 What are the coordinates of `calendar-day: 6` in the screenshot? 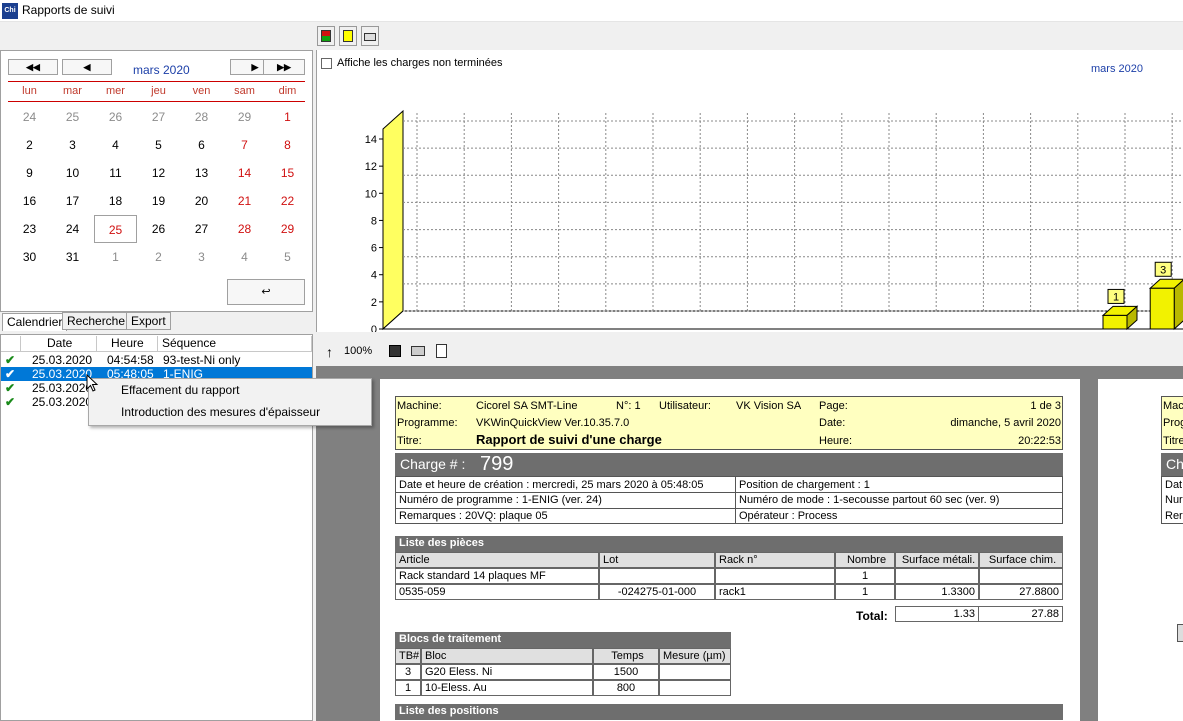 It's located at (201, 145).